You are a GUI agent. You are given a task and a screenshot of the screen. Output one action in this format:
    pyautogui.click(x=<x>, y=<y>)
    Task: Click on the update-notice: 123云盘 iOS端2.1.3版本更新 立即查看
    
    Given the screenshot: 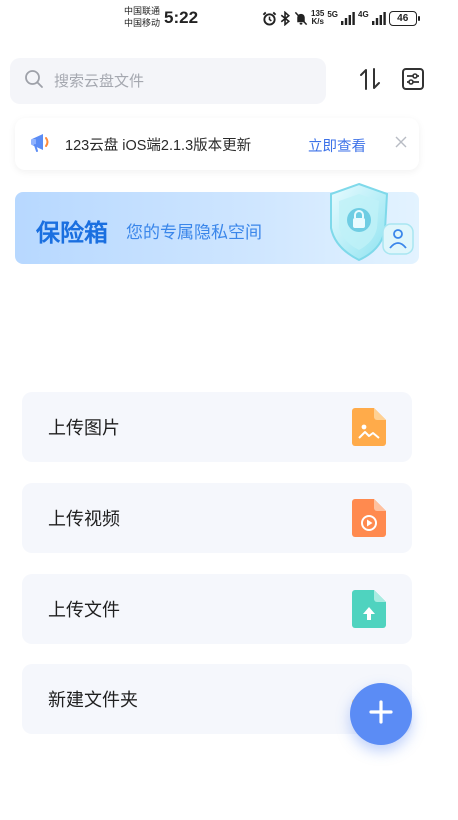 What is the action you would take?
    pyautogui.click(x=217, y=144)
    